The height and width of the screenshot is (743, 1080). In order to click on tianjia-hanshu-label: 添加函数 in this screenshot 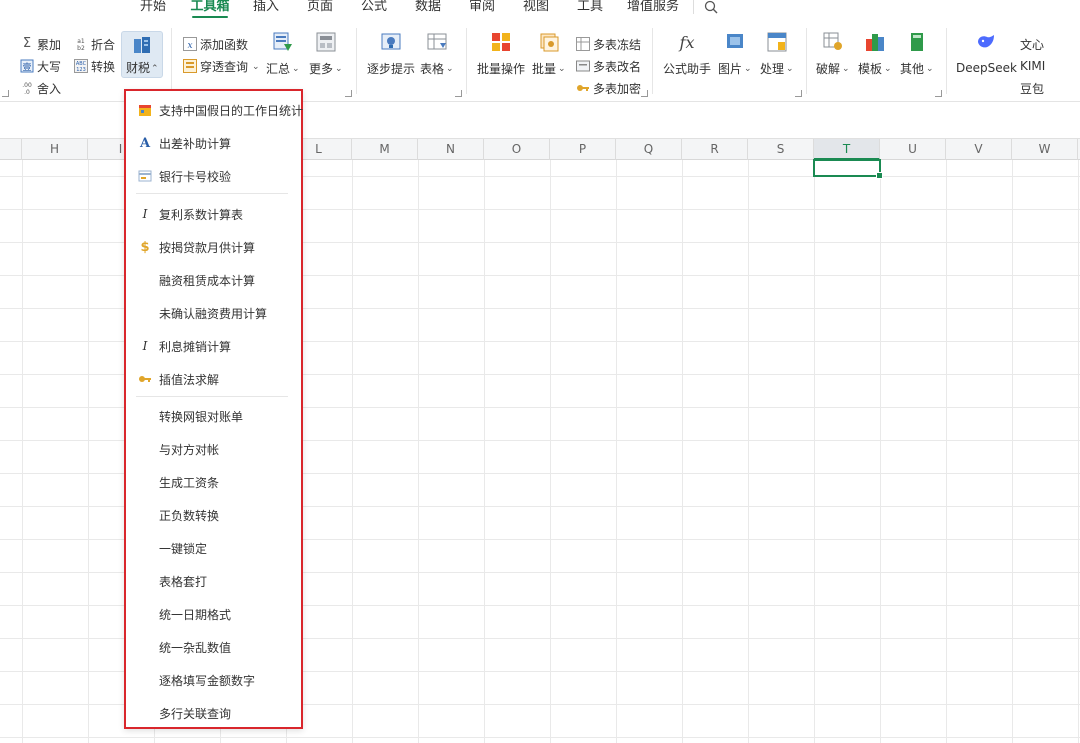, I will do `click(224, 44)`.